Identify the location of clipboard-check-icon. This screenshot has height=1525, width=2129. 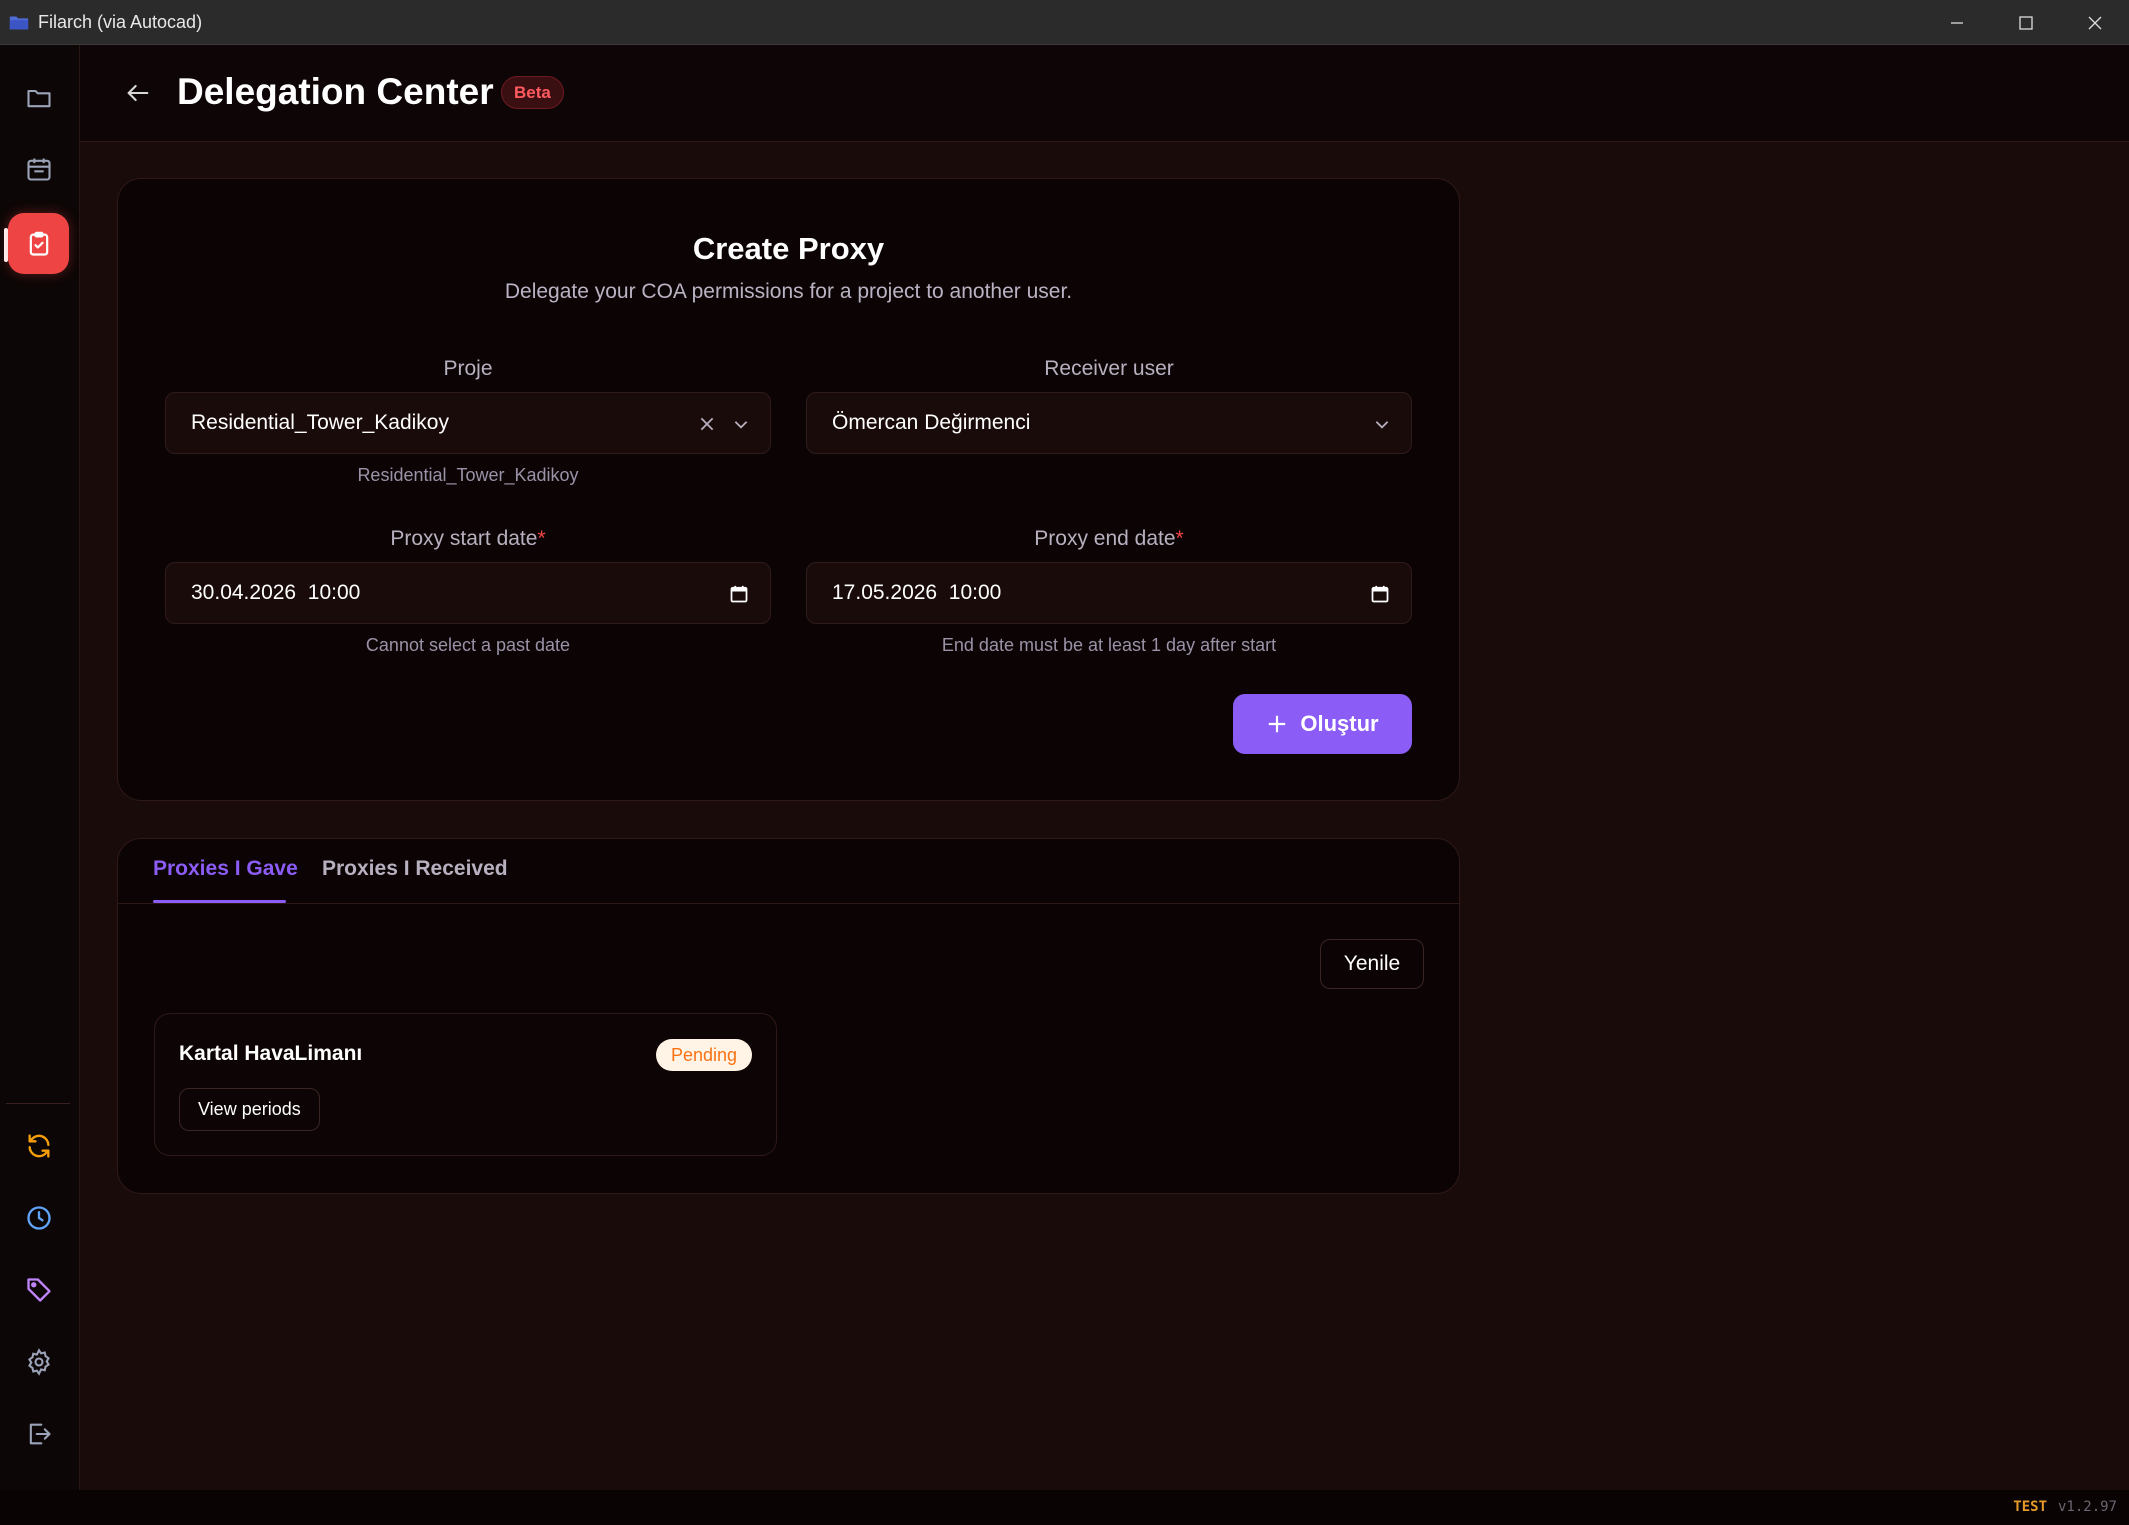
(38, 243).